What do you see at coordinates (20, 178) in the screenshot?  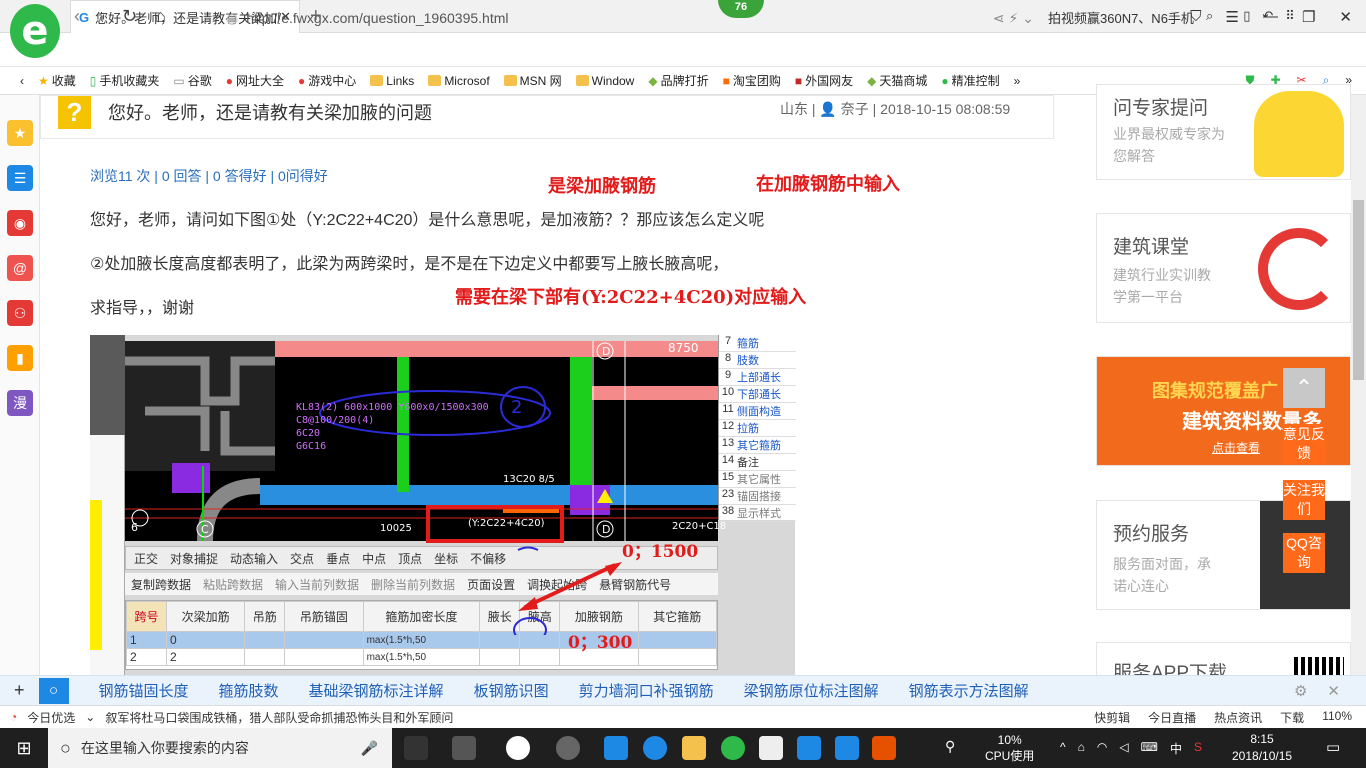 I see `list-icon: ☰` at bounding box center [20, 178].